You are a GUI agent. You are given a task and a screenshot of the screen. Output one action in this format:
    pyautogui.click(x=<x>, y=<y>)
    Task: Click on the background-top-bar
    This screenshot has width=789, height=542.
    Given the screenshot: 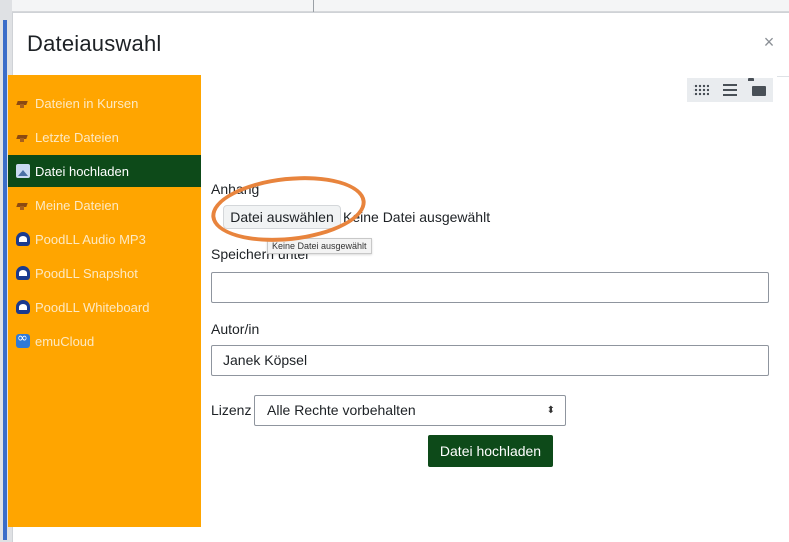 What is the action you would take?
    pyautogui.click(x=394, y=6)
    